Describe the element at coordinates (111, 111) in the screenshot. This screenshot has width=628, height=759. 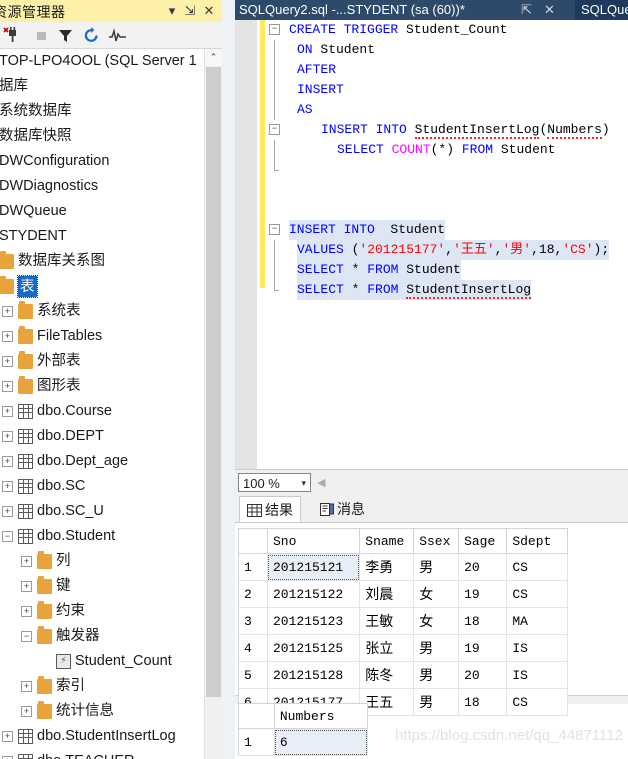
I see `tree-node: 系统数据库` at that location.